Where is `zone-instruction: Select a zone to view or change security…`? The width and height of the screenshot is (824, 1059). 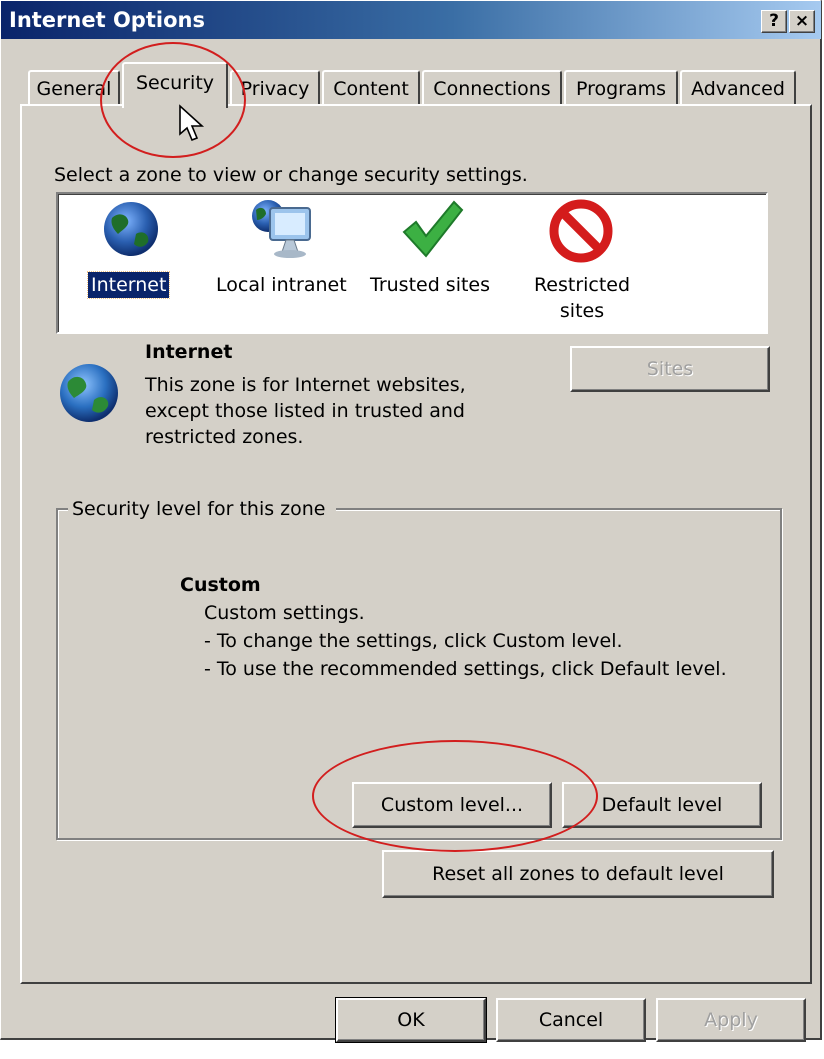
zone-instruction: Select a zone to view or change security… is located at coordinates (291, 175).